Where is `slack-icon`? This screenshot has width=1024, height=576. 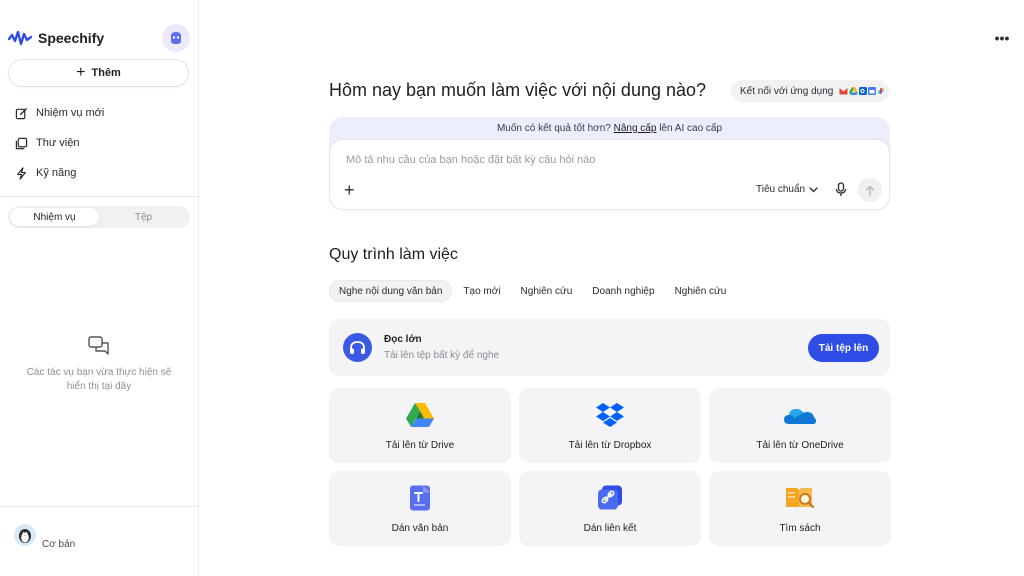 slack-icon is located at coordinates (881, 91).